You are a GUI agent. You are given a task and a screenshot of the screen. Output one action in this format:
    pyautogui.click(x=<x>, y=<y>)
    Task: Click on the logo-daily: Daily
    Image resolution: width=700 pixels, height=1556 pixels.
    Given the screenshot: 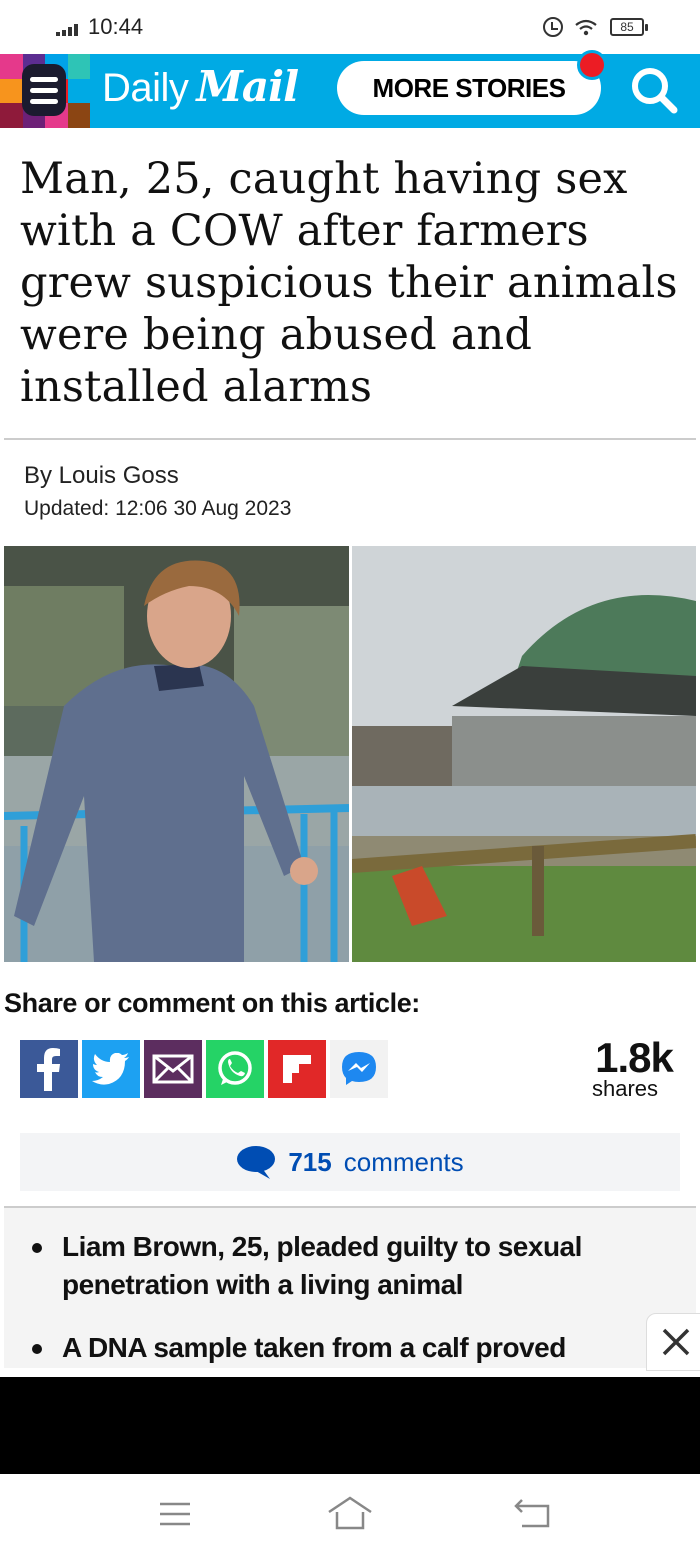 What is the action you would take?
    pyautogui.click(x=145, y=88)
    